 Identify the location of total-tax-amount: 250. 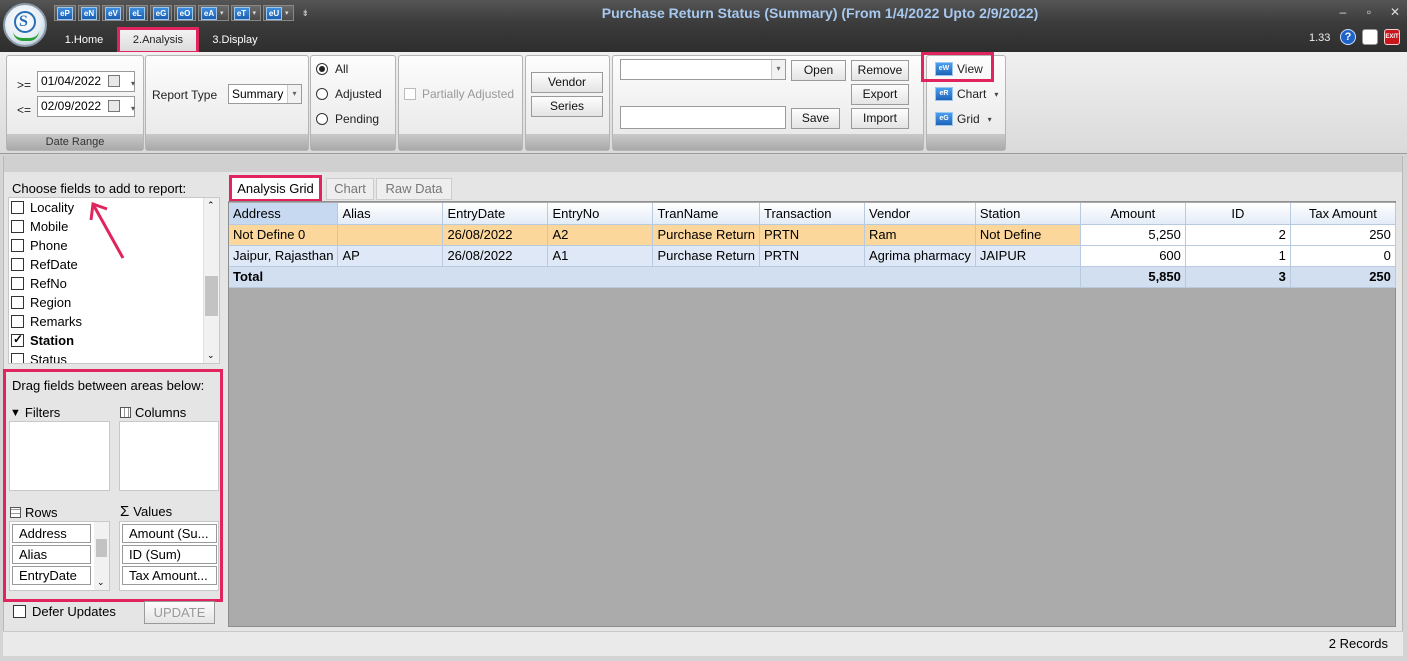
(1343, 277).